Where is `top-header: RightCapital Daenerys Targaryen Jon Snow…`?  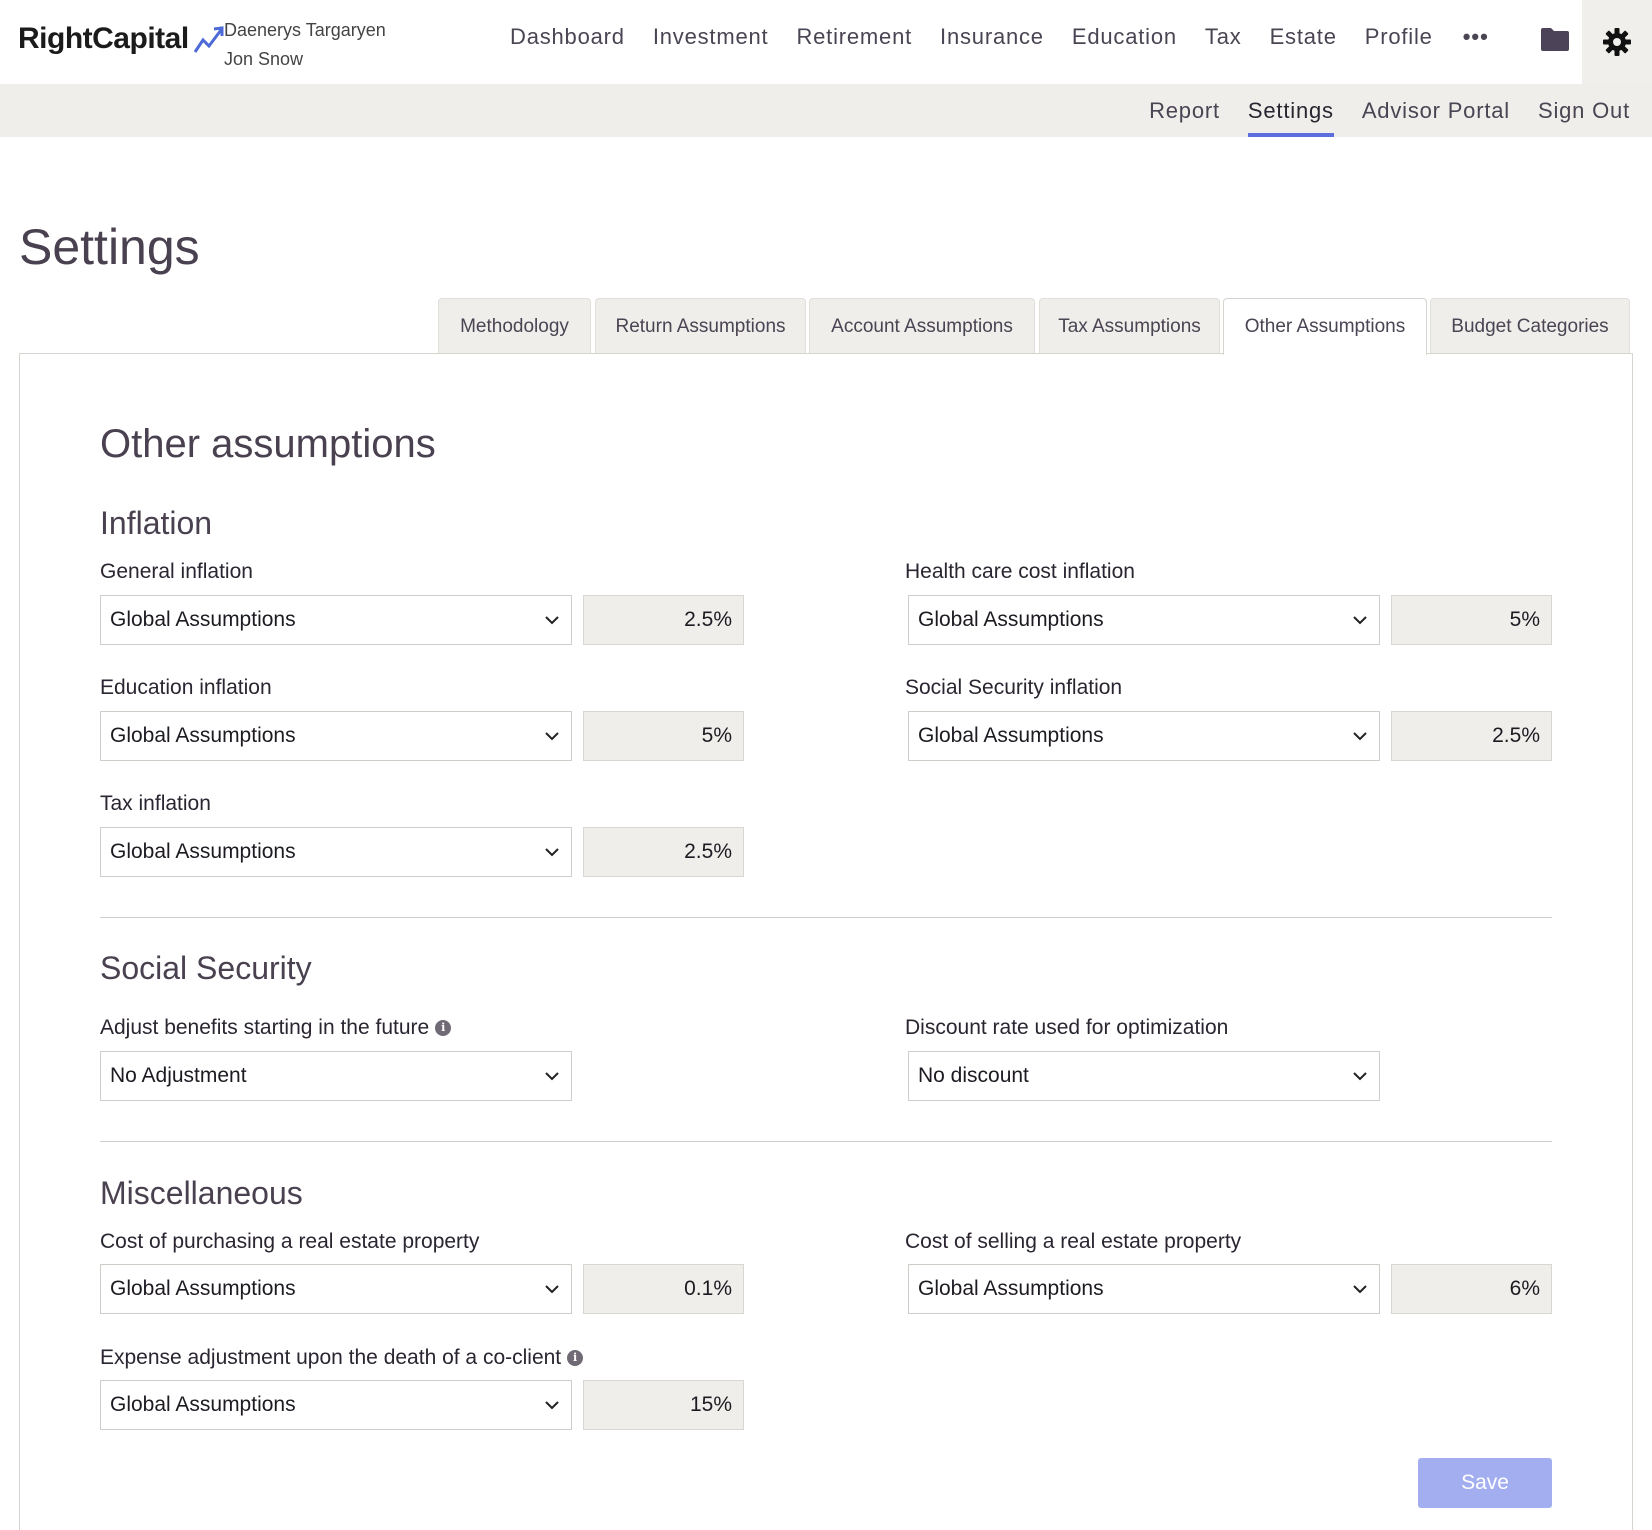 top-header: RightCapital Daenerys Targaryen Jon Snow… is located at coordinates (826, 42).